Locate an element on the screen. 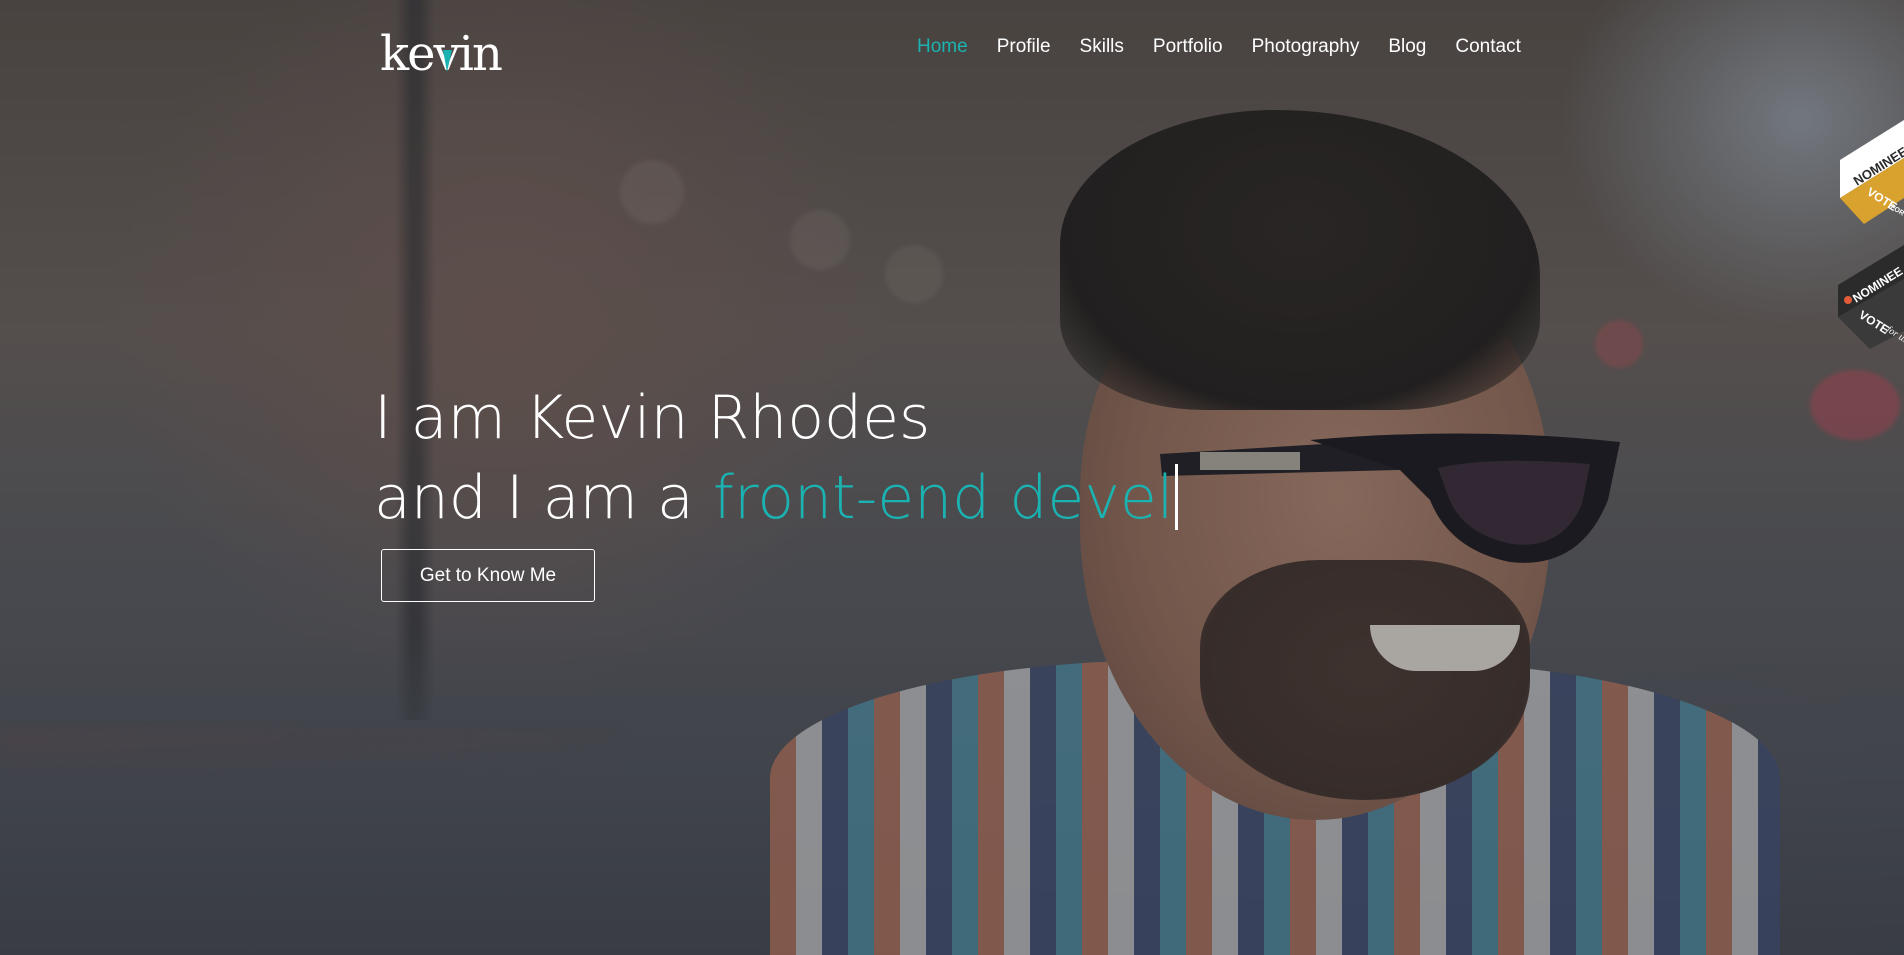 The width and height of the screenshot is (1904, 955). kevin-logo-icon: kevin is located at coordinates (447, 51).